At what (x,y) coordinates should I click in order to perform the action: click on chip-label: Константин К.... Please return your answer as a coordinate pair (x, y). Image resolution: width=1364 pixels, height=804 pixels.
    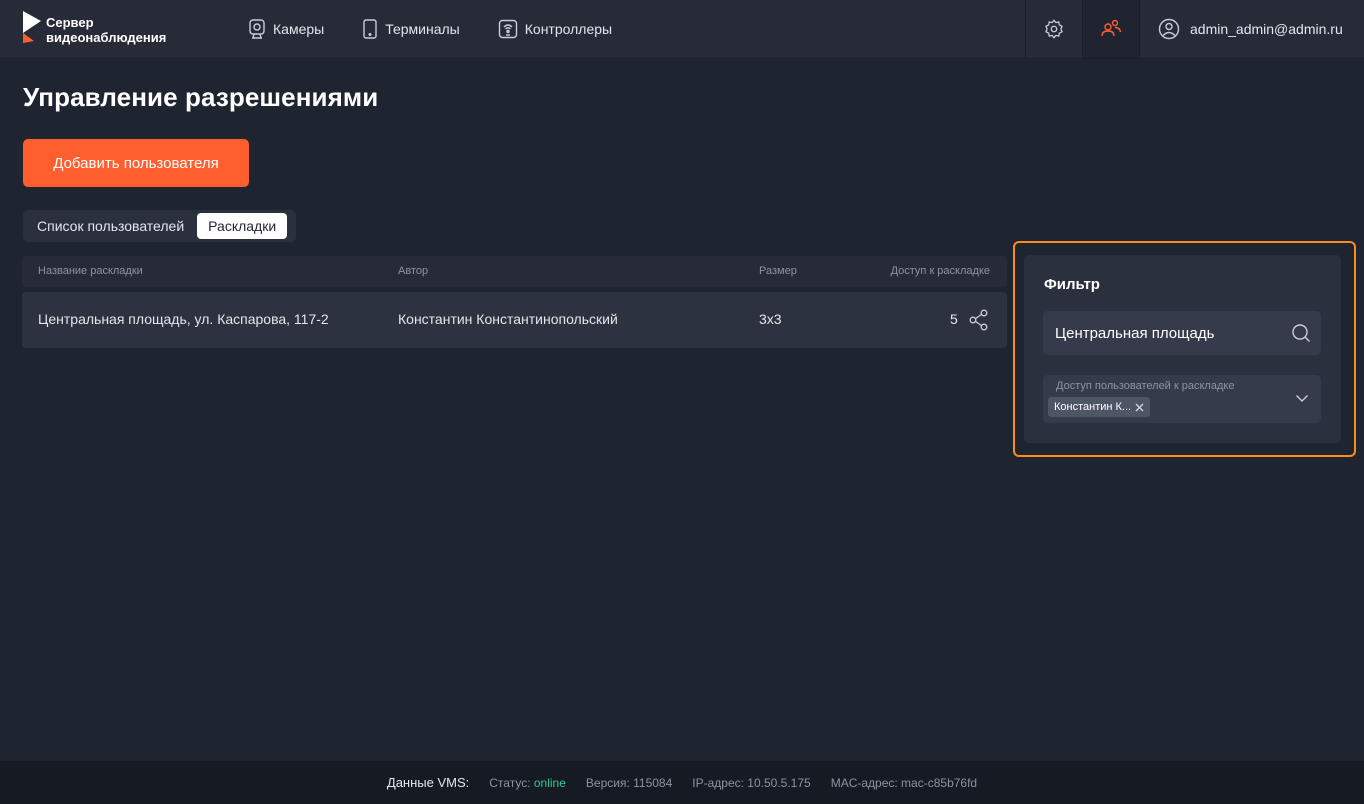
    Looking at the image, I should click on (1093, 407).